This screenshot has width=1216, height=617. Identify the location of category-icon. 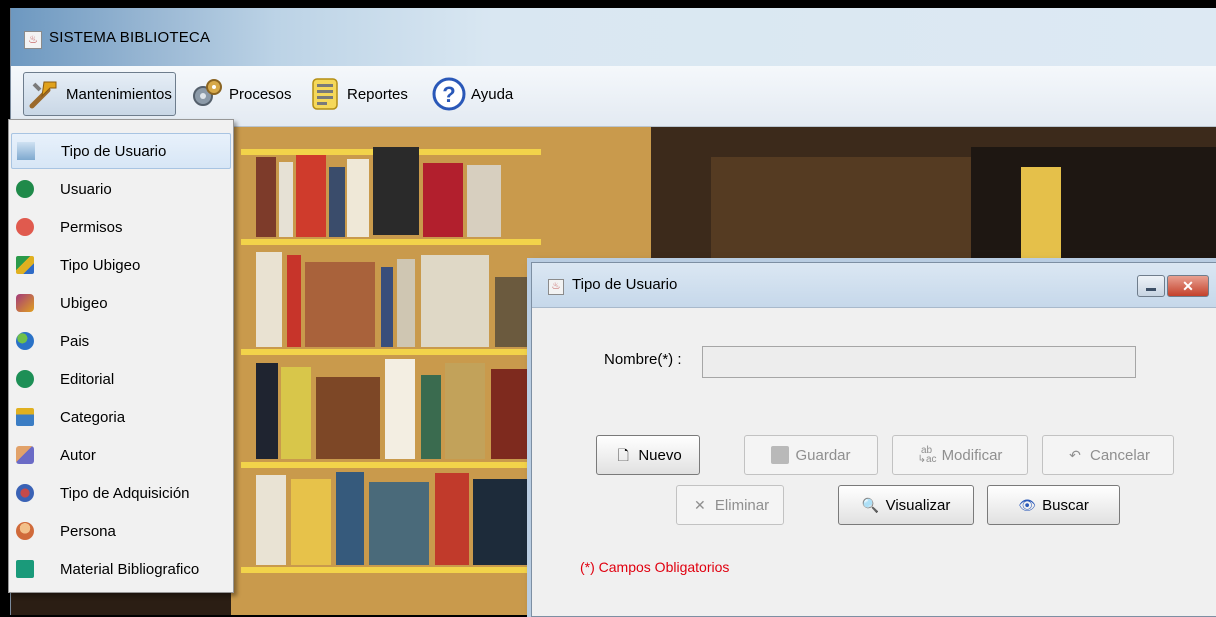
(25, 417).